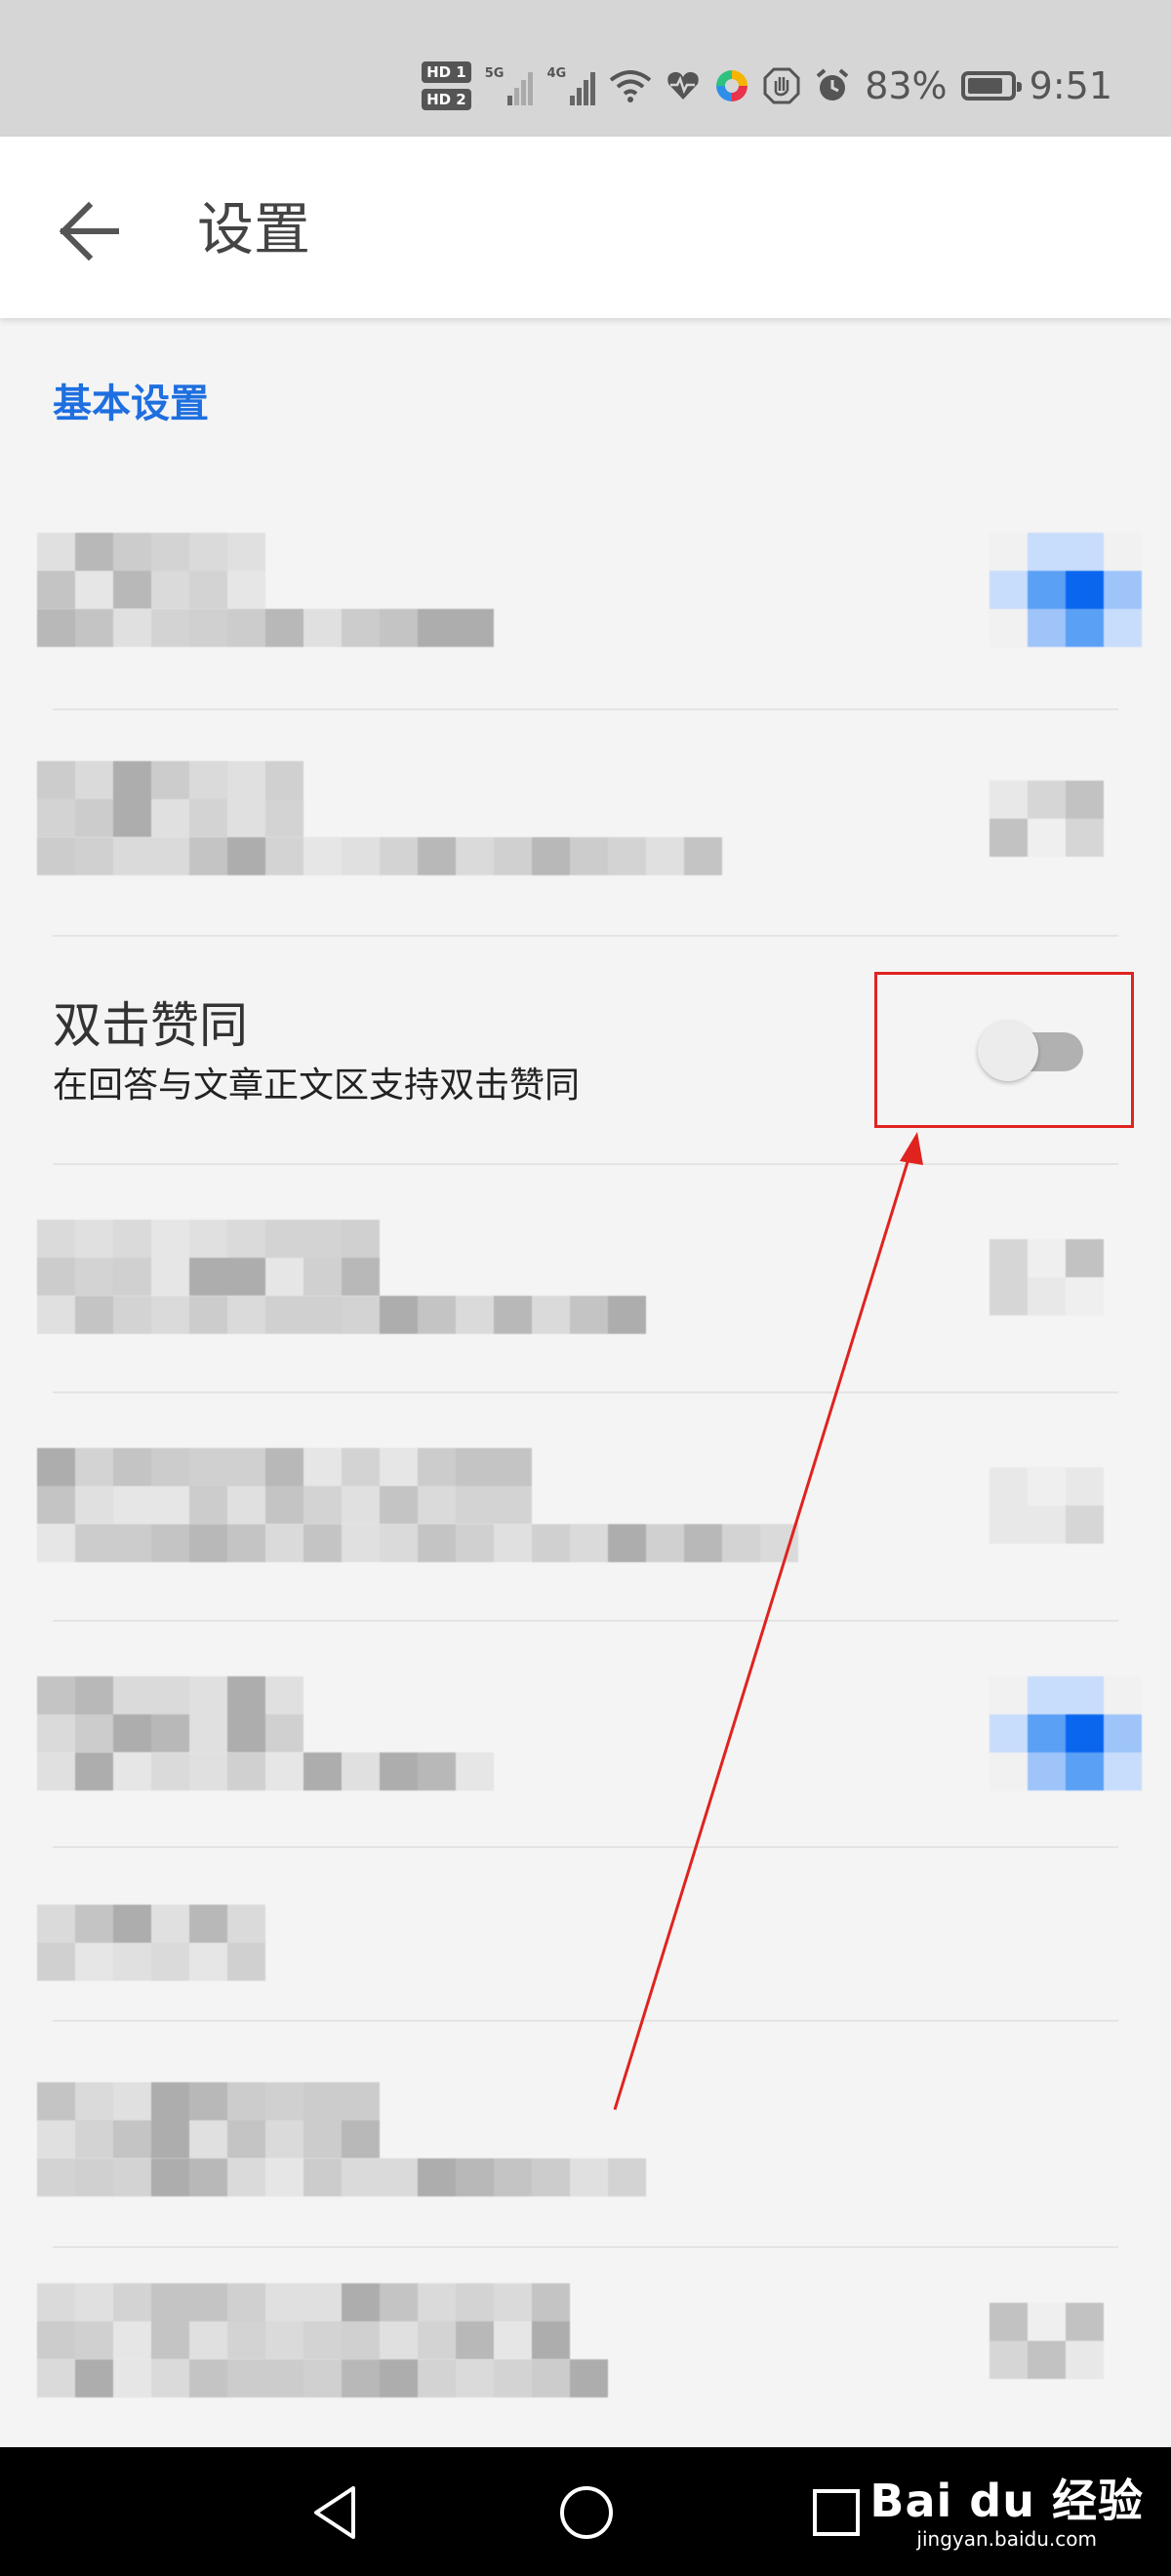 The width and height of the screenshot is (1171, 2576). What do you see at coordinates (630, 86) in the screenshot?
I see `wifi-icon` at bounding box center [630, 86].